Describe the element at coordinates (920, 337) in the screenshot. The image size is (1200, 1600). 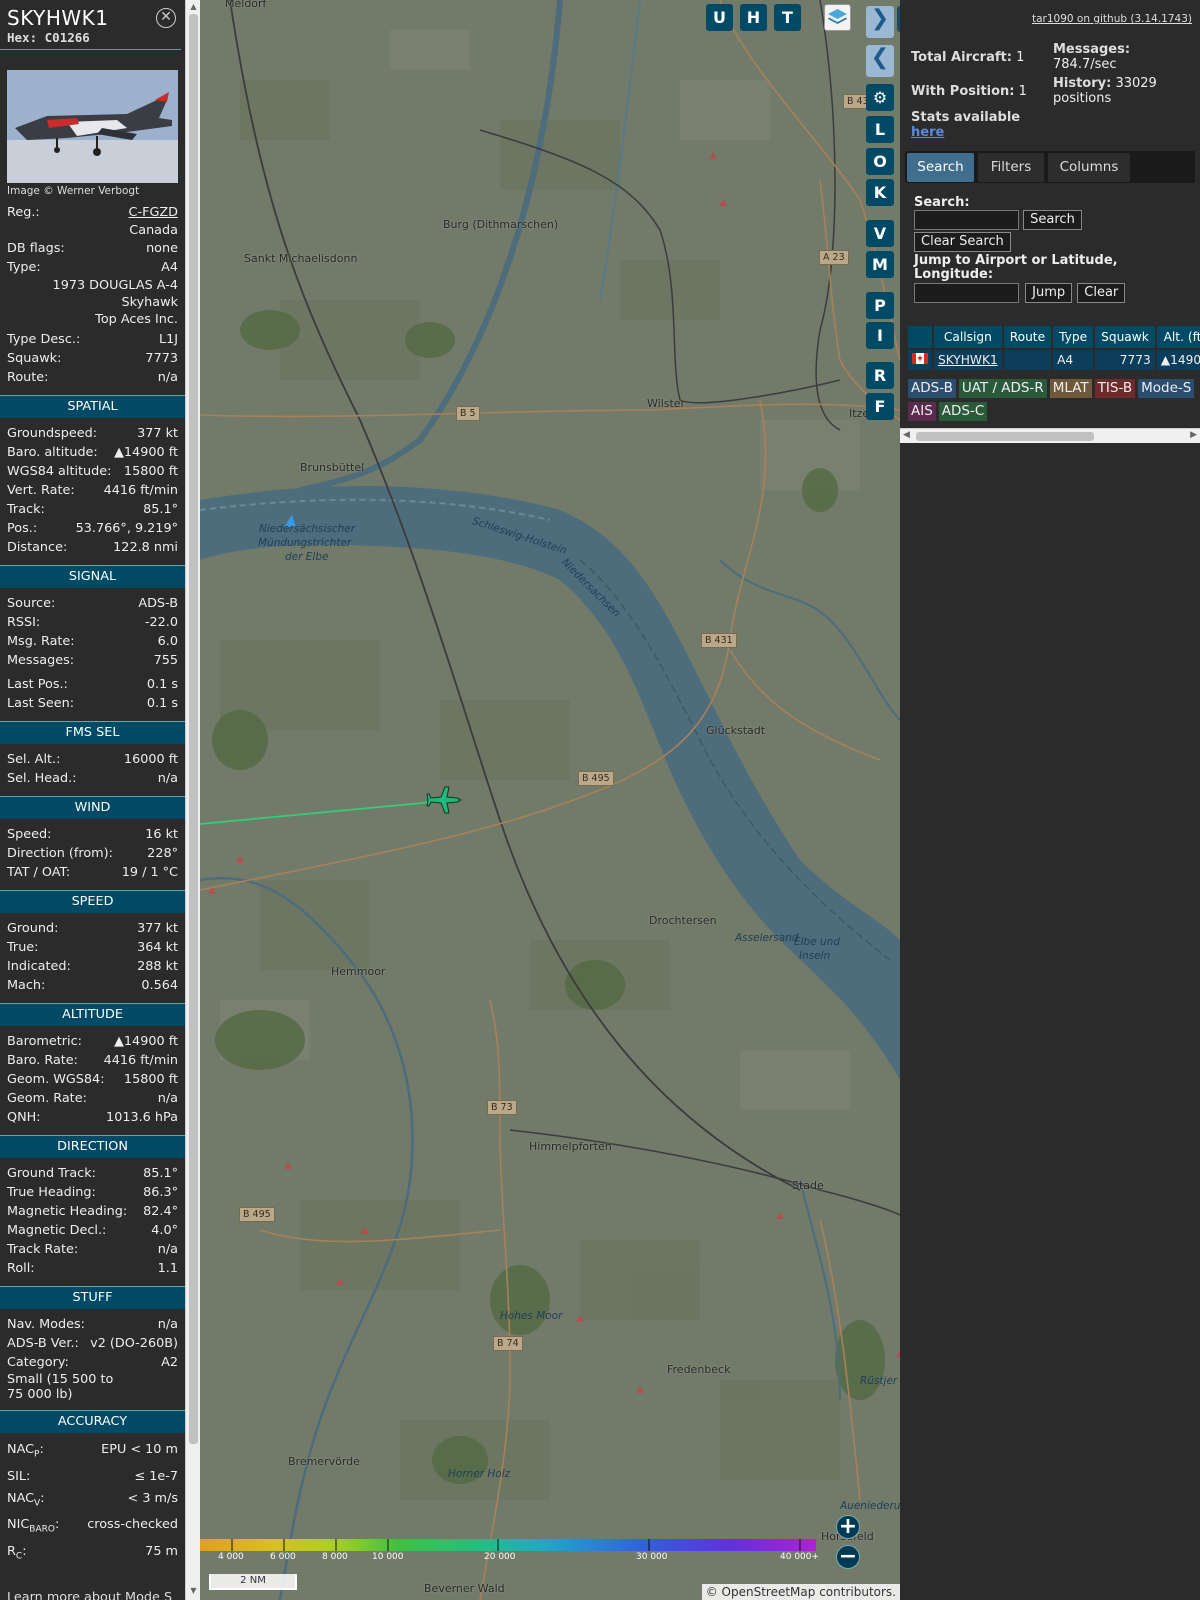
I see `column-header` at that location.